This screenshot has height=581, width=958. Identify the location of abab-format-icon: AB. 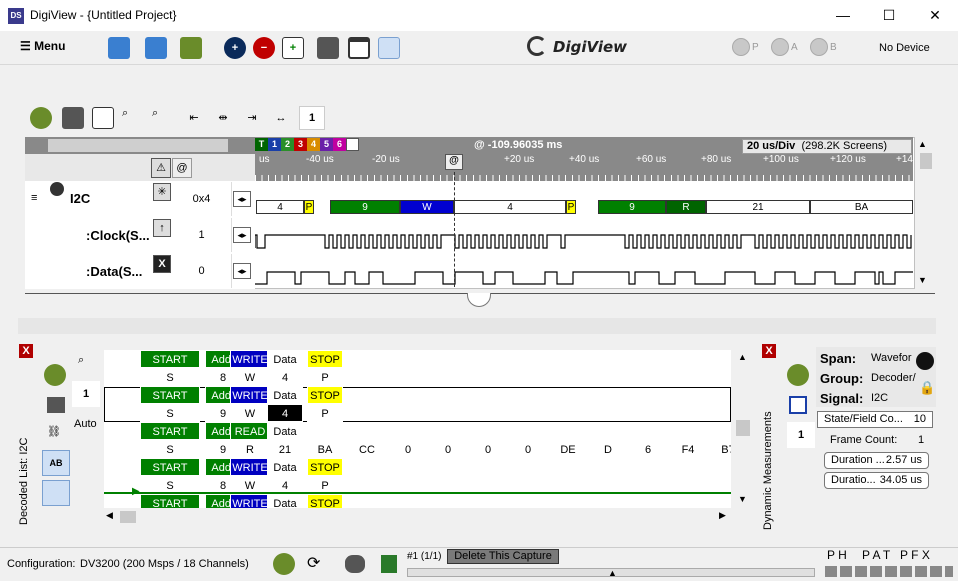
(56, 463).